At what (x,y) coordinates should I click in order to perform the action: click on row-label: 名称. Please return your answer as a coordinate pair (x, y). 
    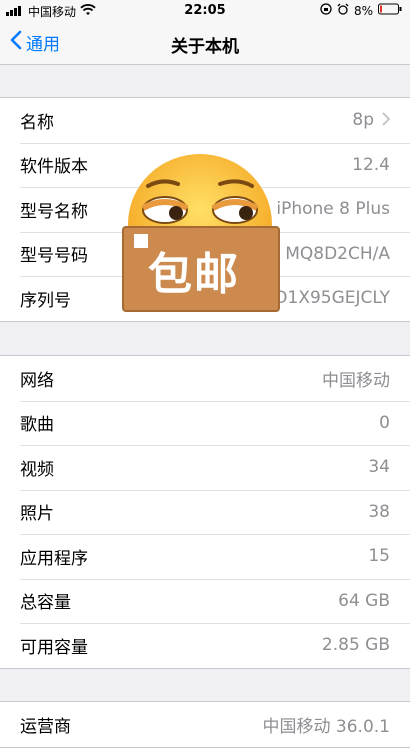
    Looking at the image, I should click on (37, 122).